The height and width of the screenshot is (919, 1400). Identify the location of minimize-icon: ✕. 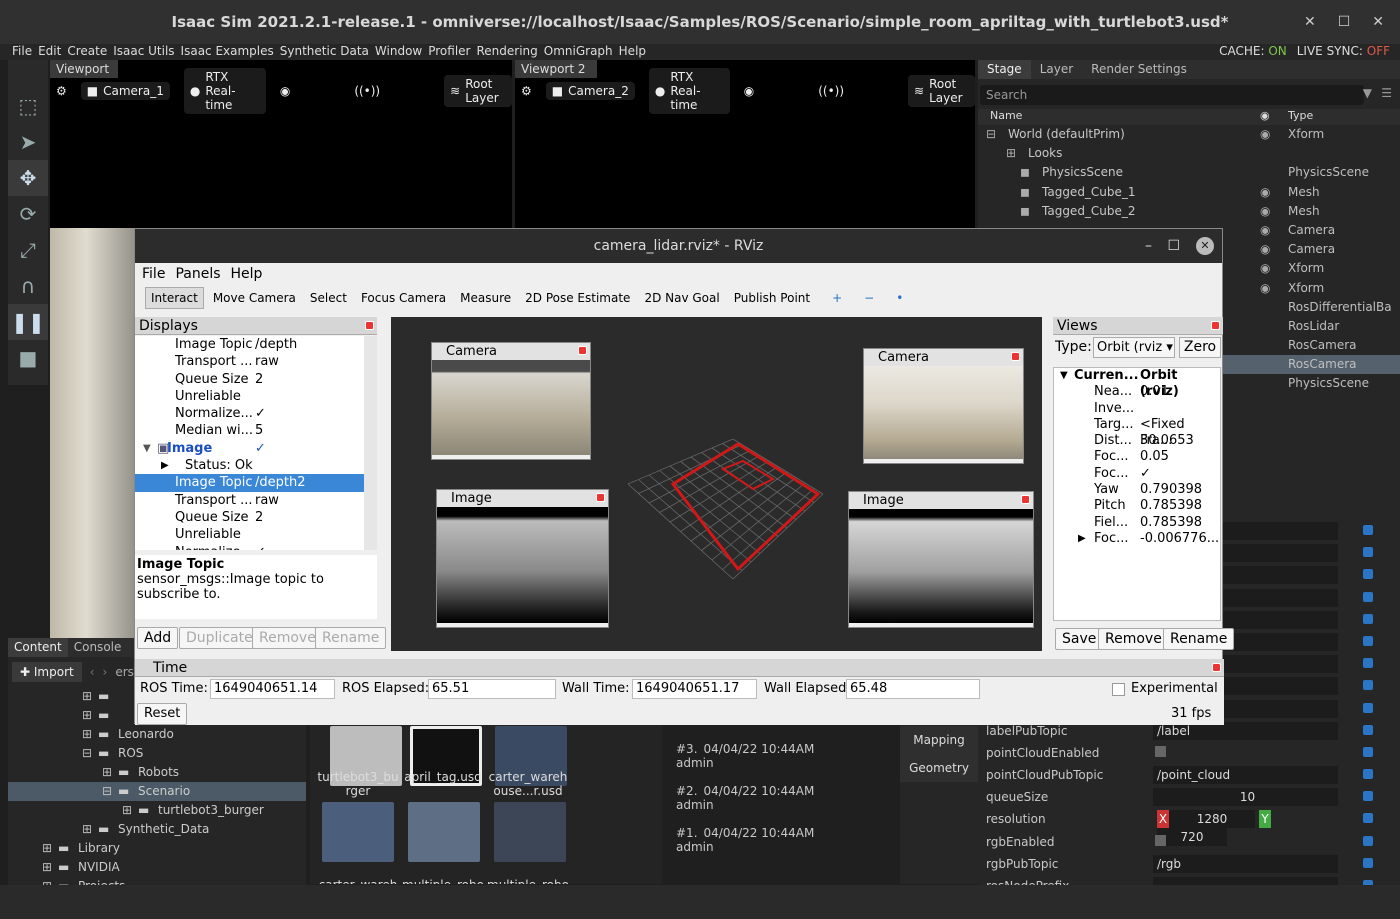
(1310, 22).